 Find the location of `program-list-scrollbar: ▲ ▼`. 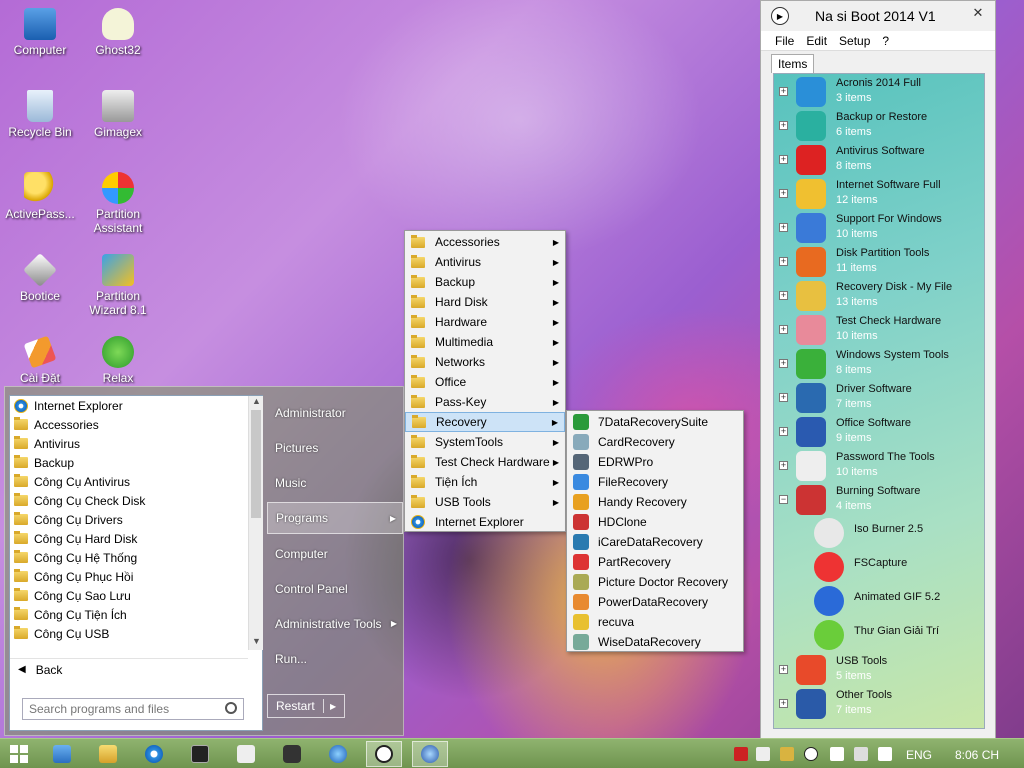

program-list-scrollbar: ▲ ▼ is located at coordinates (255, 523).